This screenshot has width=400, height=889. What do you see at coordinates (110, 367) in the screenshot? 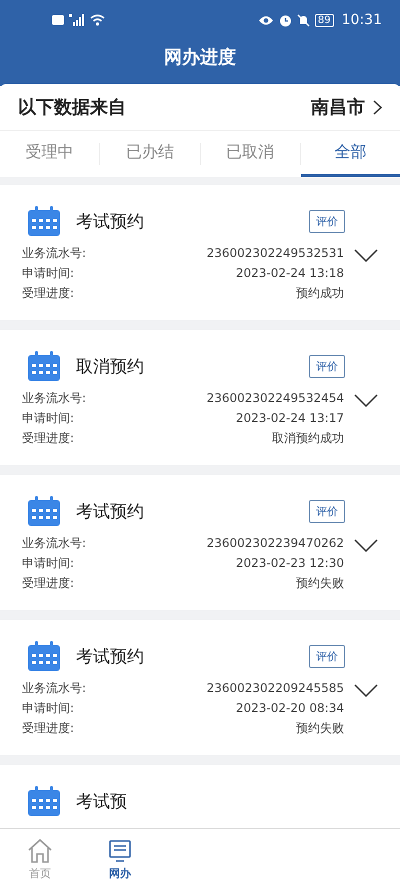
I see `record-title: 取消预约` at bounding box center [110, 367].